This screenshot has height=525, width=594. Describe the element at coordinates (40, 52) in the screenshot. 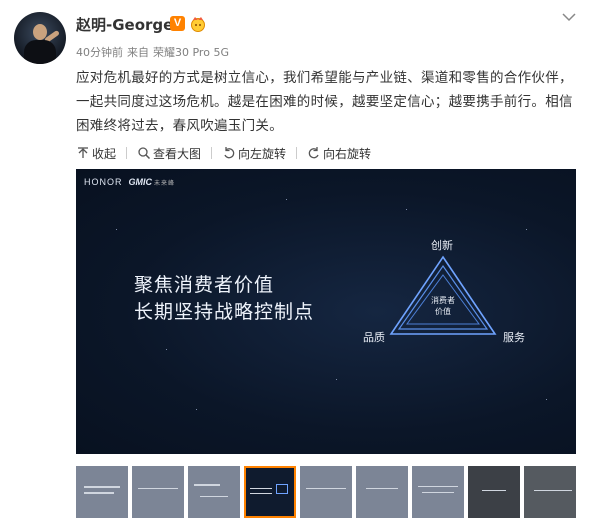

I see `avatar-body` at that location.